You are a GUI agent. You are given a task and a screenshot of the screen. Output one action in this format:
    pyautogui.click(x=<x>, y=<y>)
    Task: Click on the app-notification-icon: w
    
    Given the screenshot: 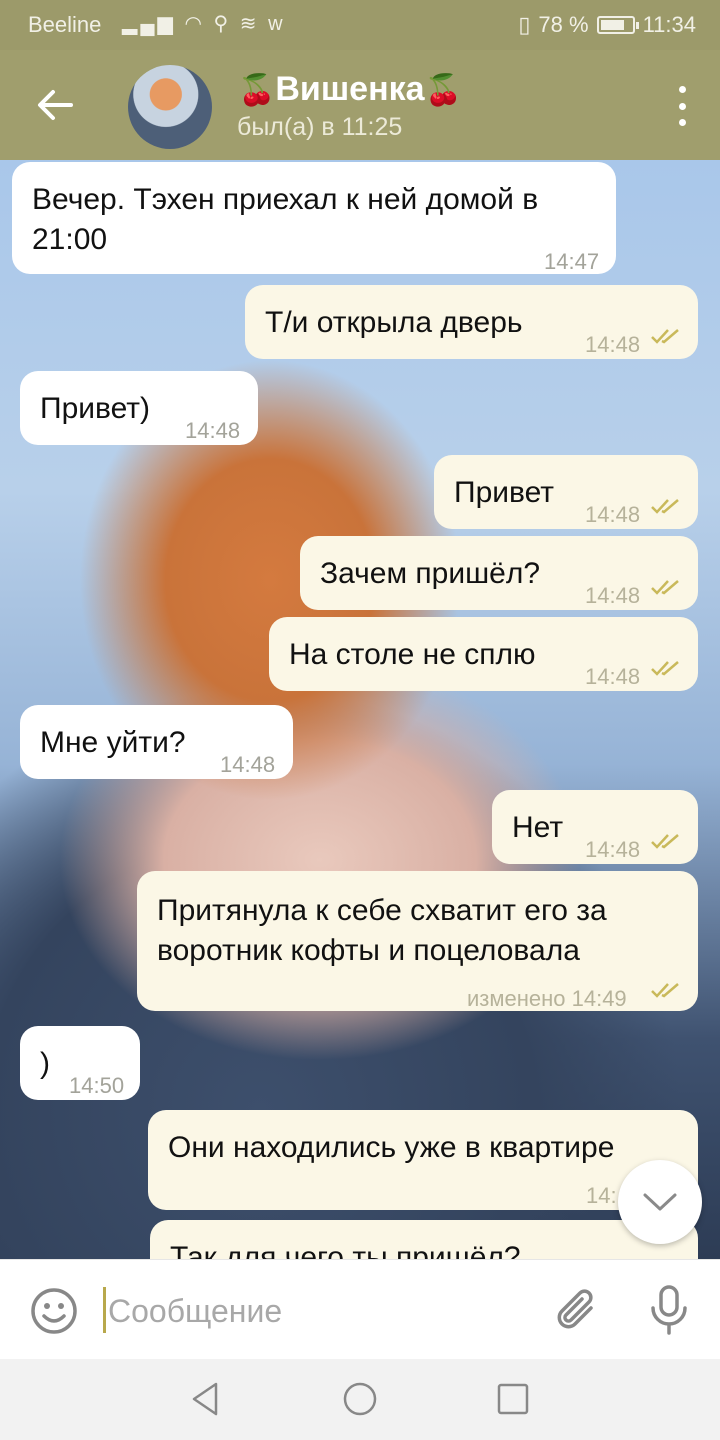 What is the action you would take?
    pyautogui.click(x=277, y=24)
    